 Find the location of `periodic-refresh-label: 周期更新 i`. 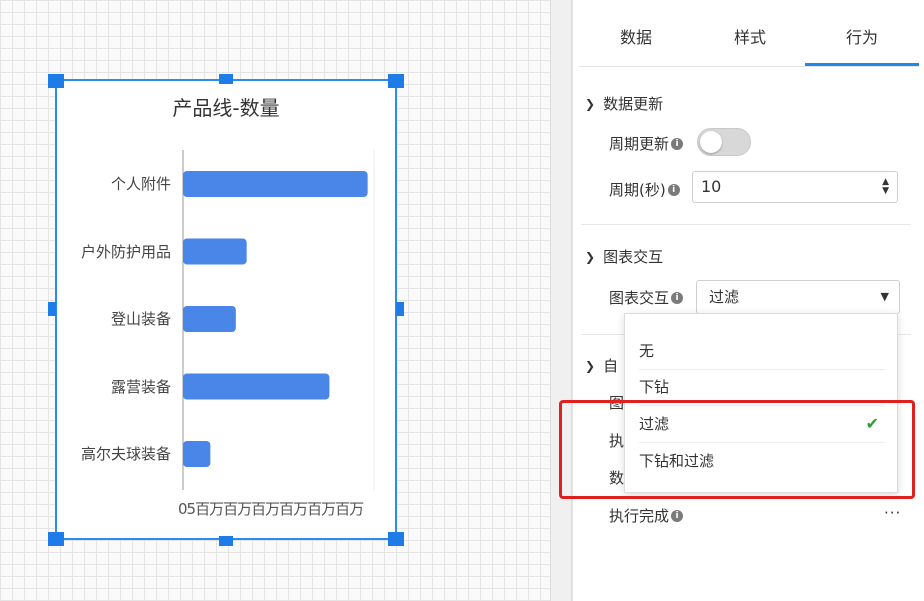

periodic-refresh-label: 周期更新 i is located at coordinates (646, 143).